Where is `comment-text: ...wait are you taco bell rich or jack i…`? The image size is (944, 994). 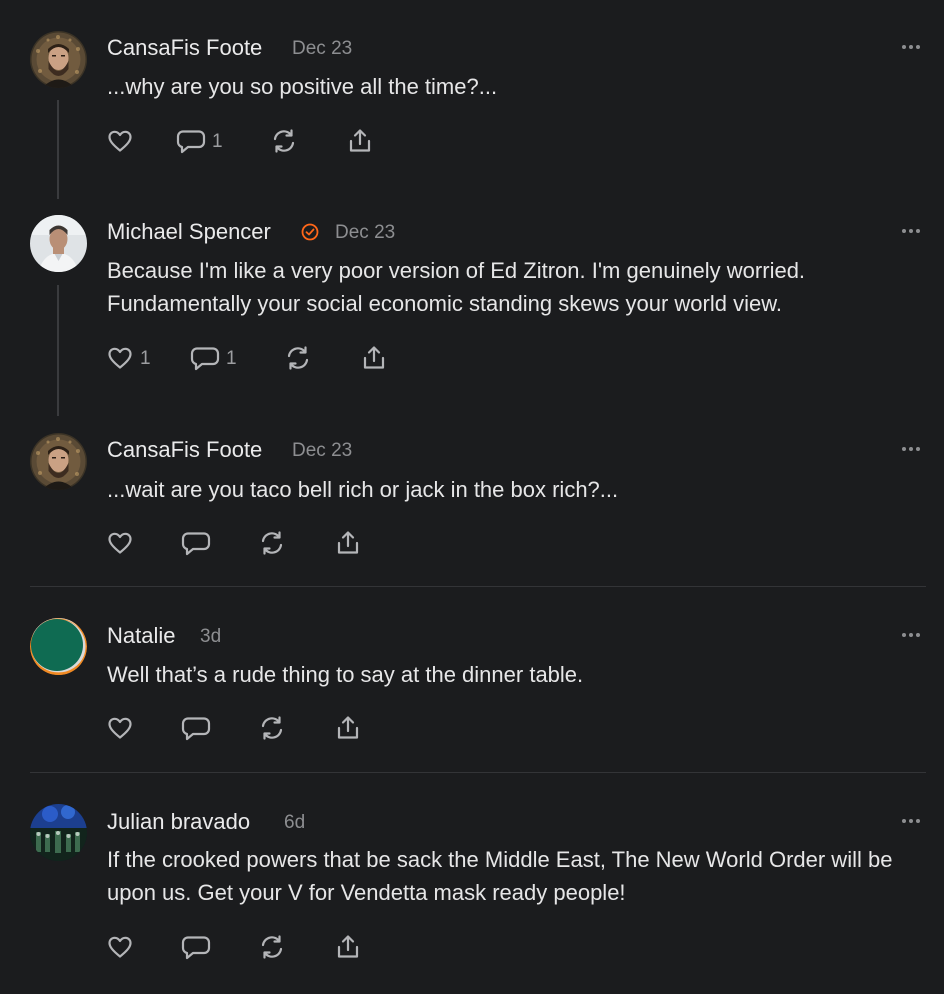 comment-text: ...wait are you taco bell rich or jack i… is located at coordinates (363, 489).